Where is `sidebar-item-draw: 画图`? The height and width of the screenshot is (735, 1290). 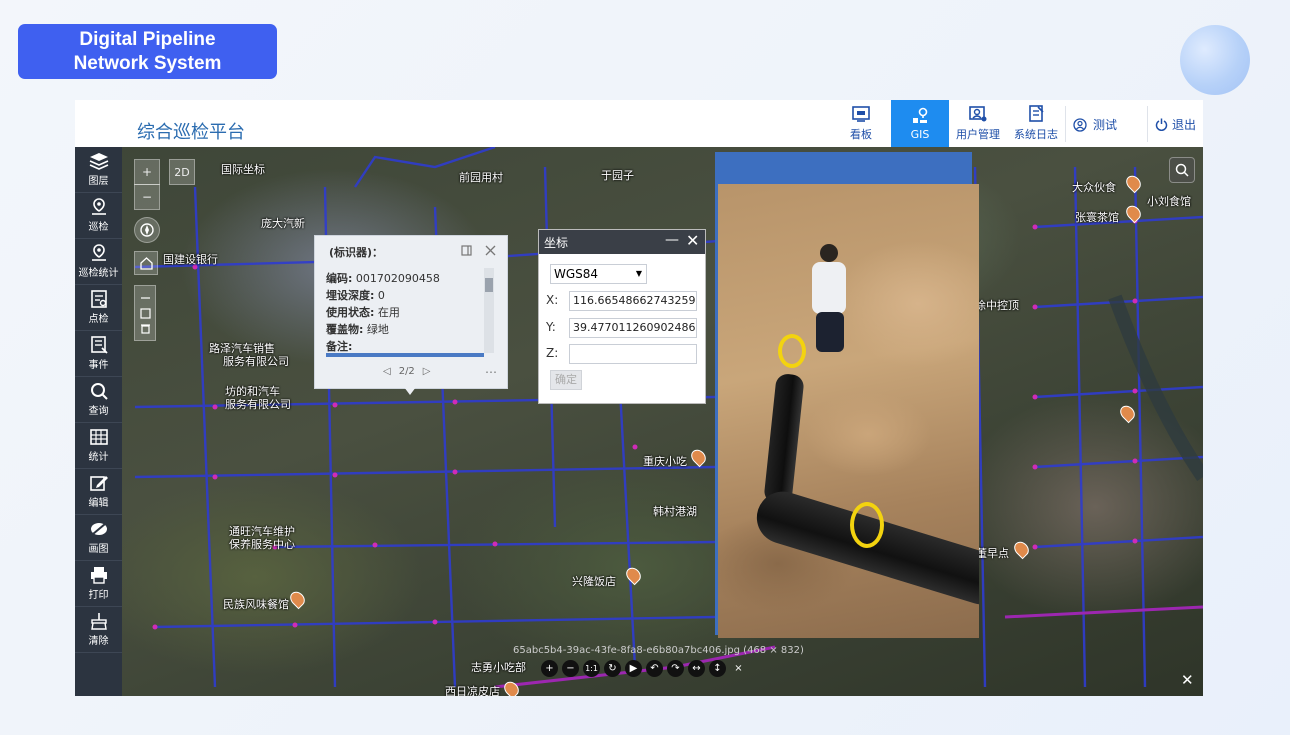
sidebar-item-draw: 画图 is located at coordinates (98, 538).